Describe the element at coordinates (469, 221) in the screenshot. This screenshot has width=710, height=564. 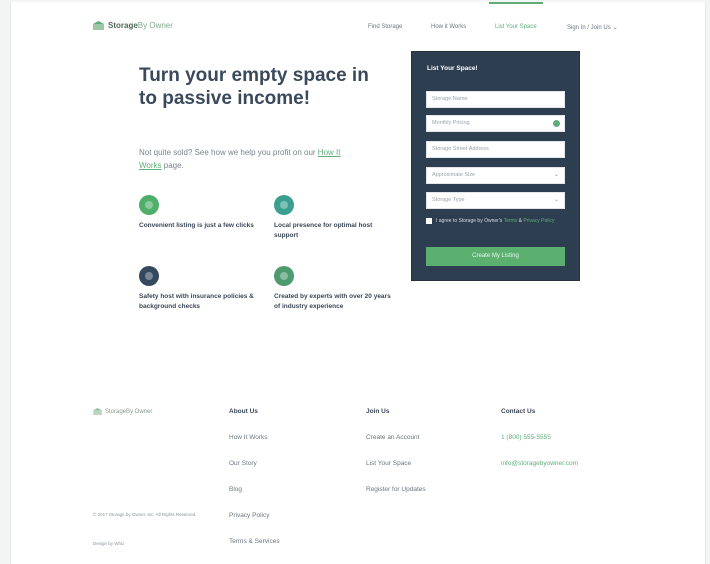
I see `agree-text: I agree to Storage by Owner's` at that location.